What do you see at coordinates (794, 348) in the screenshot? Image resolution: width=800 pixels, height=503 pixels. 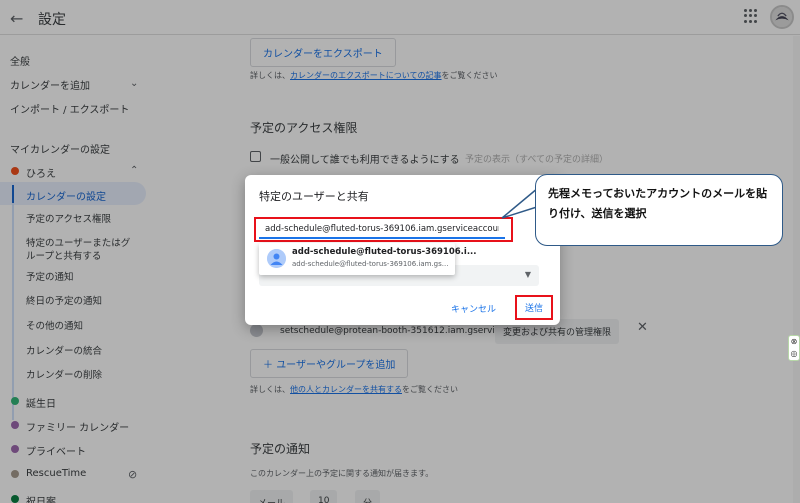 I see `edge-widget: ⊗ ◎` at bounding box center [794, 348].